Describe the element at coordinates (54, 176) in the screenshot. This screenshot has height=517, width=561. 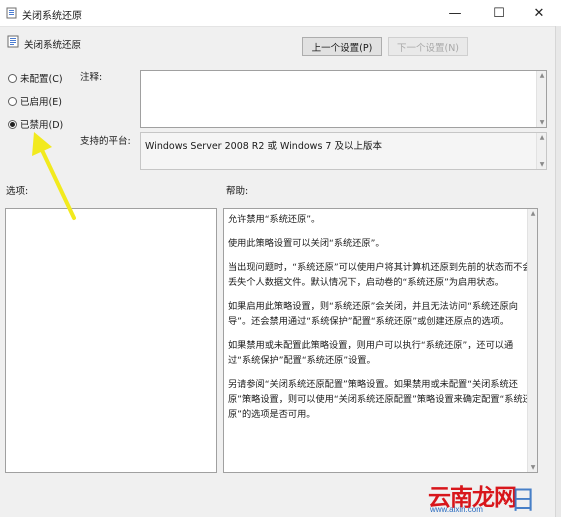
I see `annotation-arrow-icon` at that location.